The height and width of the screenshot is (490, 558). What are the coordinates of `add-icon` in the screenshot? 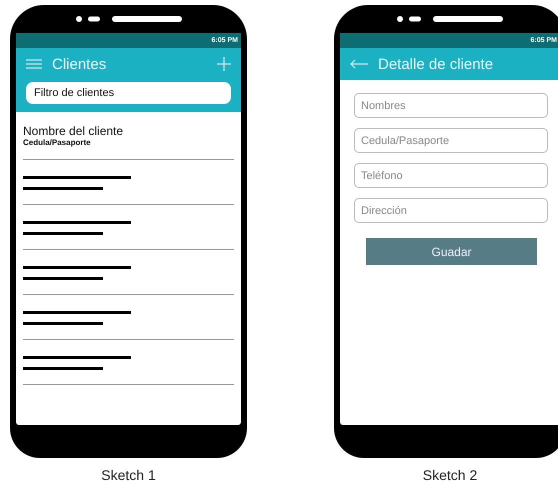 It's located at (224, 64).